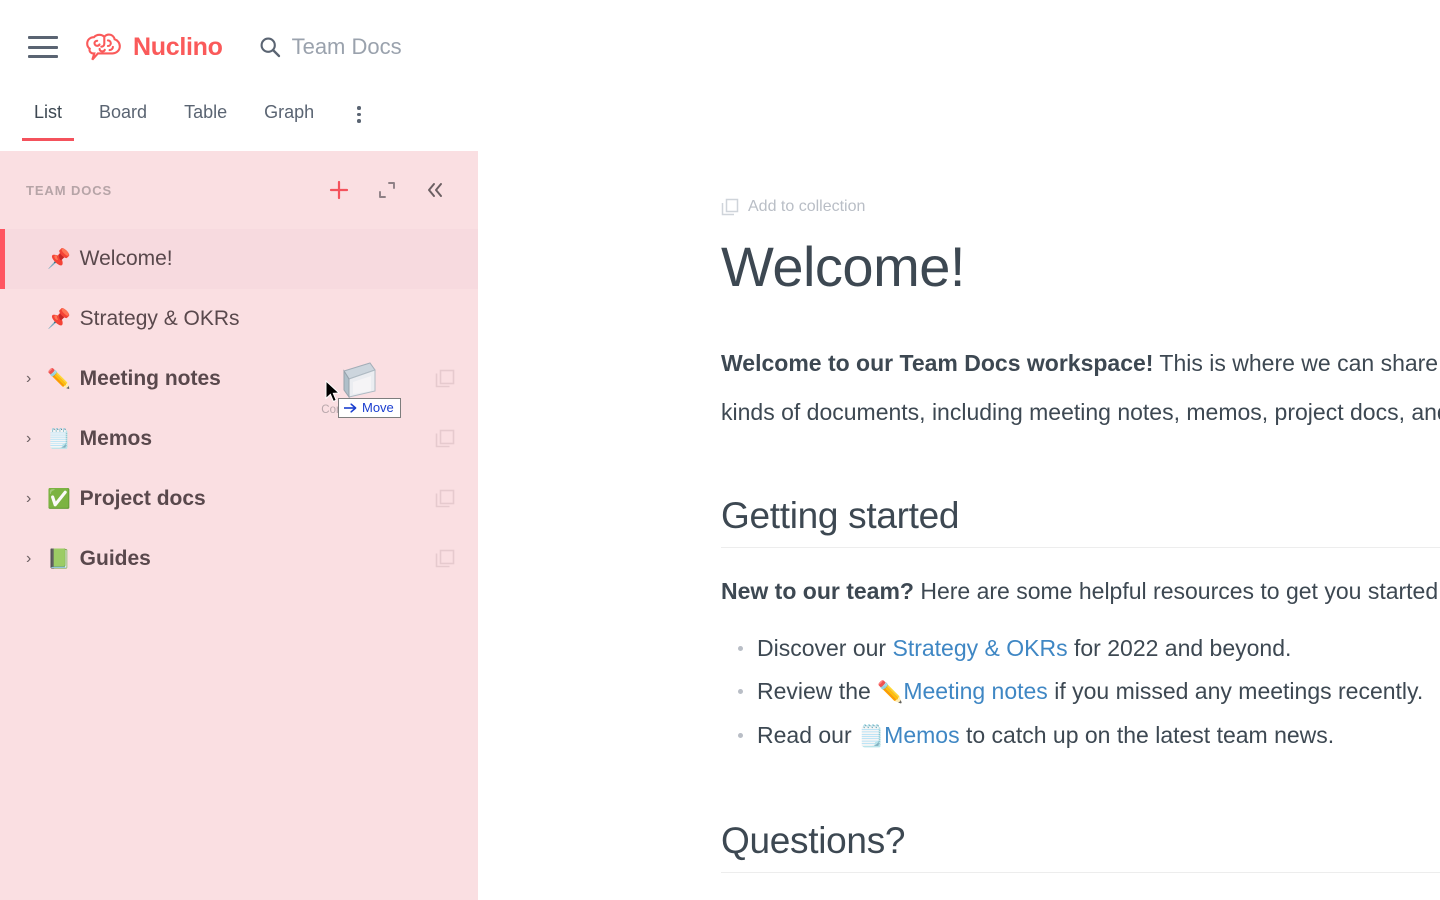  I want to click on hamburger-menu-icon, so click(43, 47).